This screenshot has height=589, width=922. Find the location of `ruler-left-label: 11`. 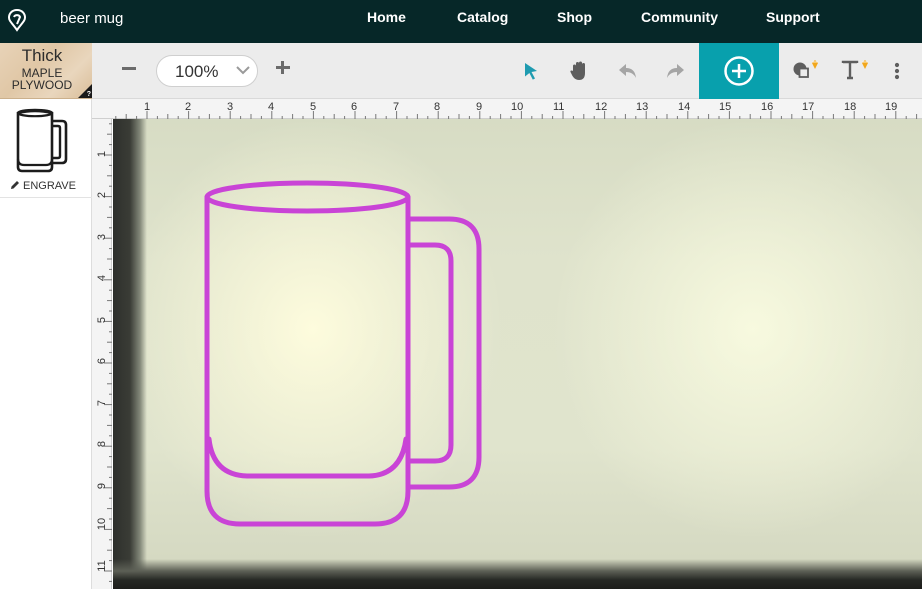

ruler-left-label: 11 is located at coordinates (102, 566).